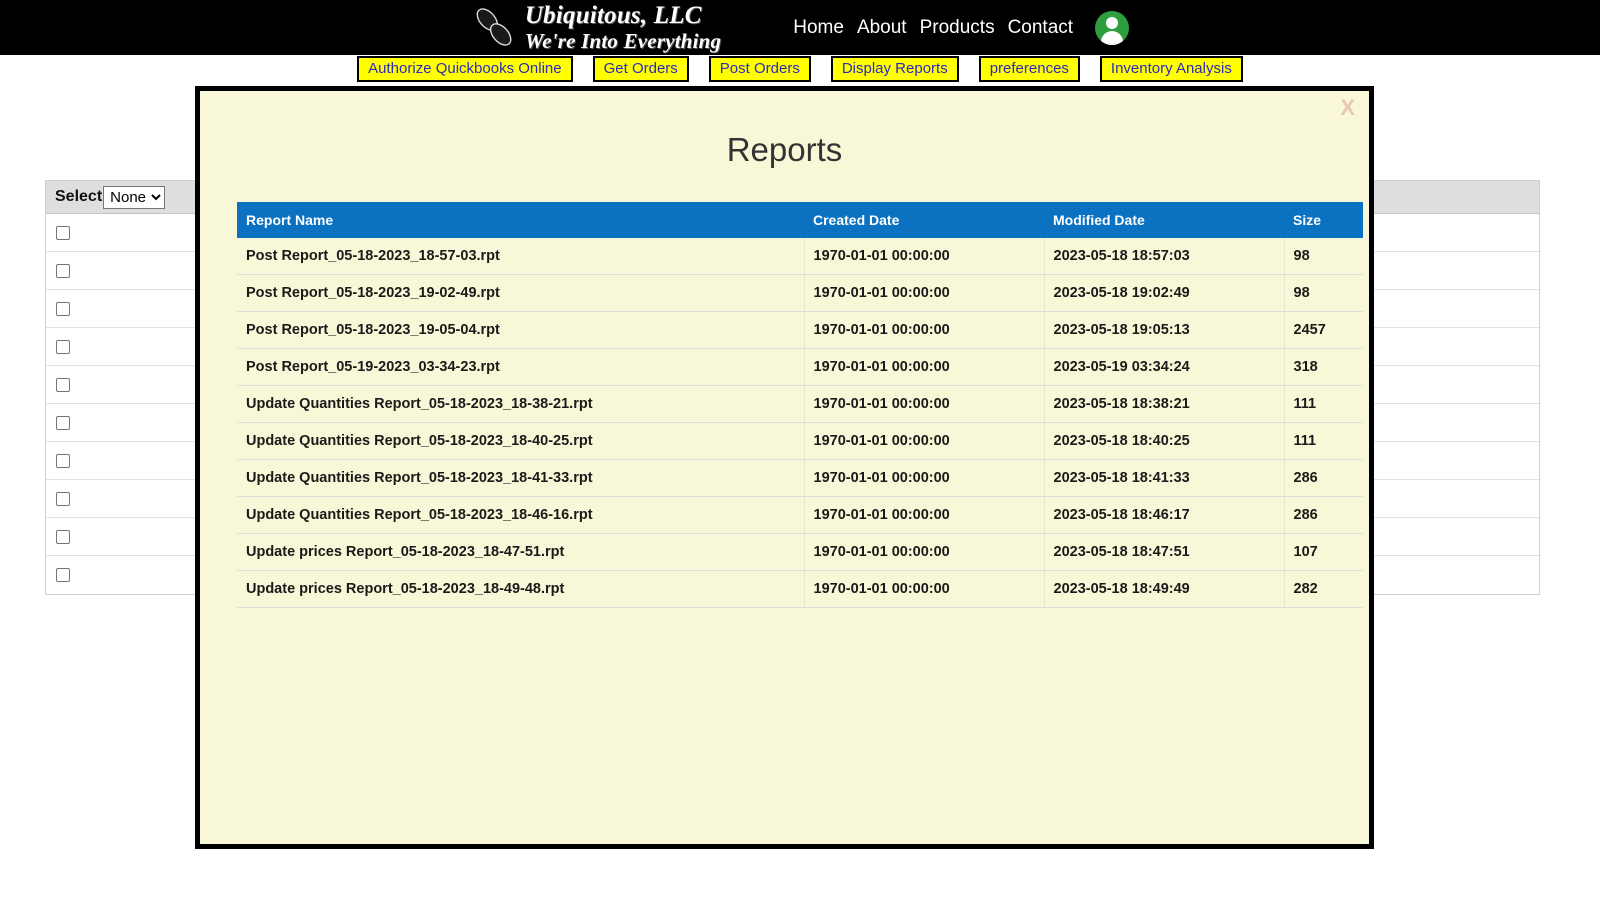 The height and width of the screenshot is (900, 1600). What do you see at coordinates (1029, 69) in the screenshot?
I see `preferences-button: preferences` at bounding box center [1029, 69].